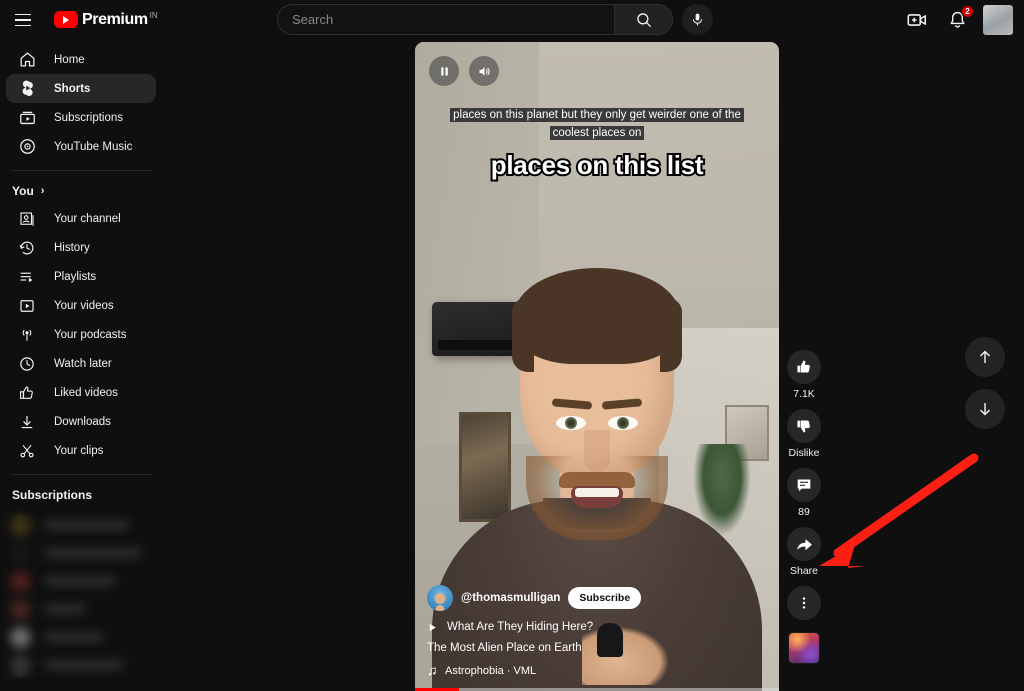 This screenshot has height=691, width=1024. I want to click on dislike-action: Dislike, so click(804, 434).